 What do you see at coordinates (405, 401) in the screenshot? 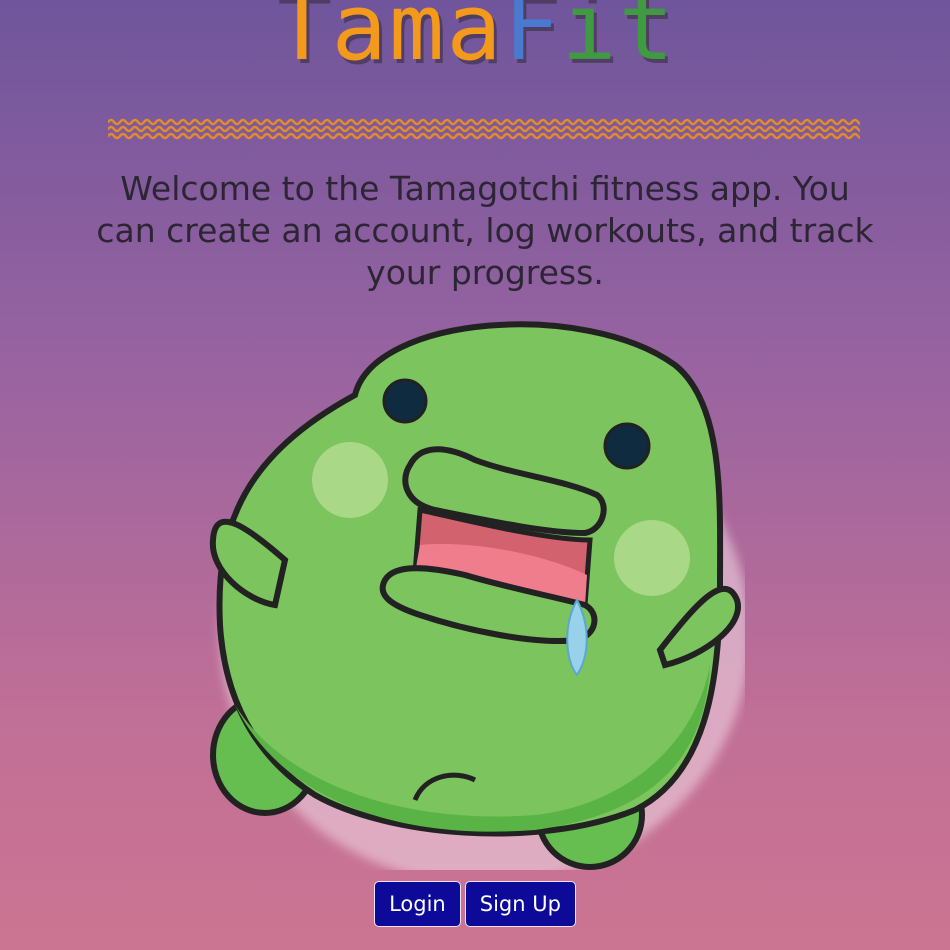
I see `mascot-left-eye` at bounding box center [405, 401].